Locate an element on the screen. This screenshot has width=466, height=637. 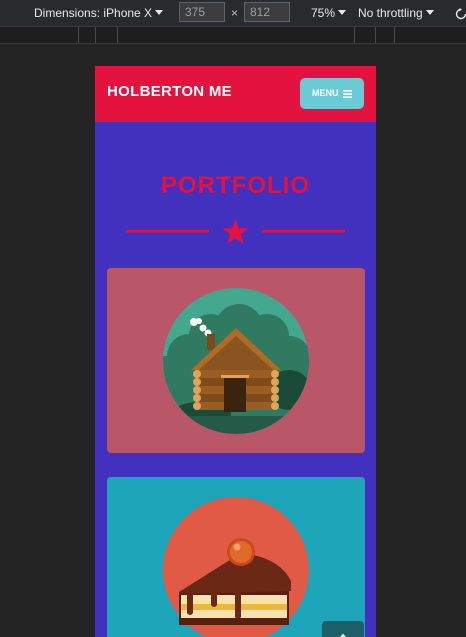
brand-logo: HOLBERTON ME is located at coordinates (169, 91).